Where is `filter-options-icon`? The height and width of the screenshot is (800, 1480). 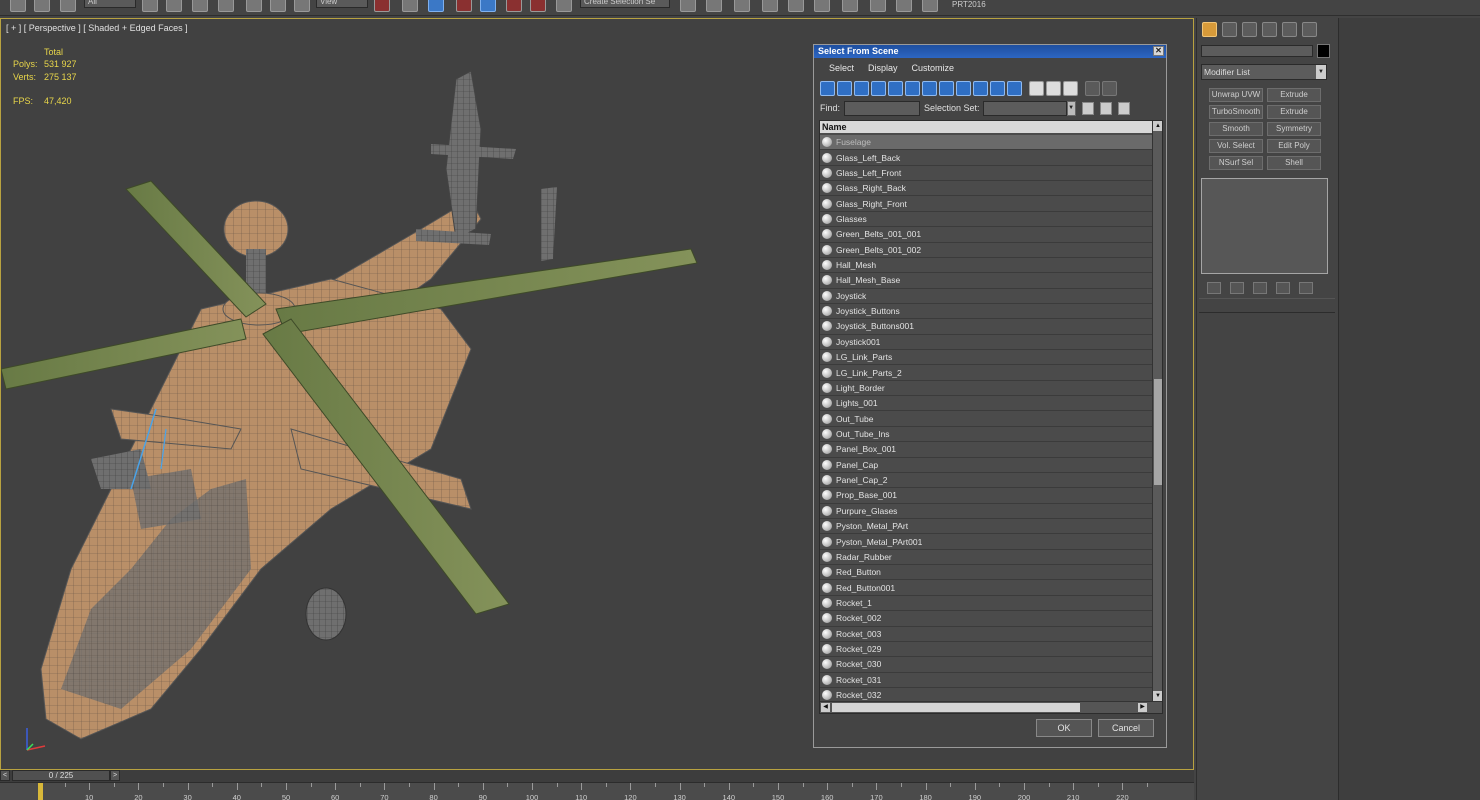 filter-options-icon is located at coordinates (1109, 88).